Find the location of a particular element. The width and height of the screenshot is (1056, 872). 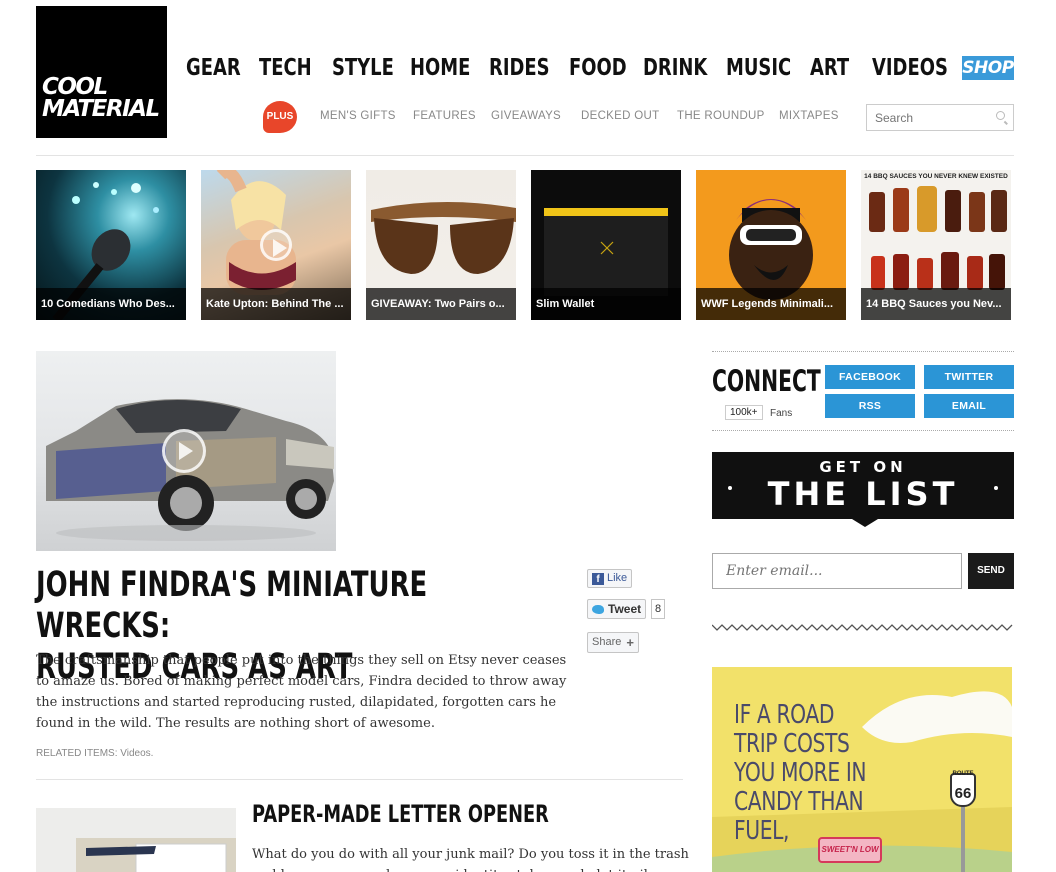

logo-line-1: COOL is located at coordinates (75, 87).